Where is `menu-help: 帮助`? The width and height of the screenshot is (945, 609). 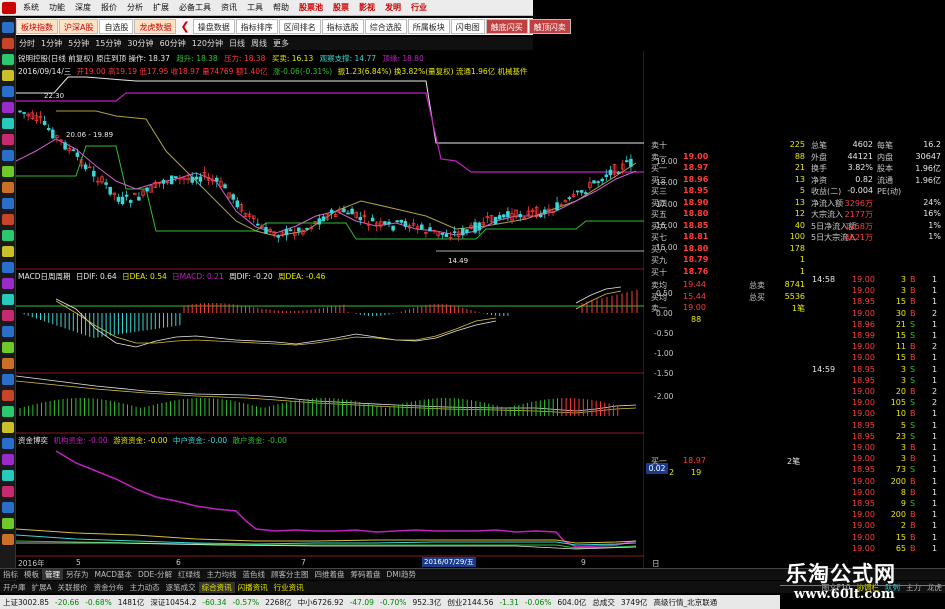
menu-help: 帮助 is located at coordinates (281, 7).